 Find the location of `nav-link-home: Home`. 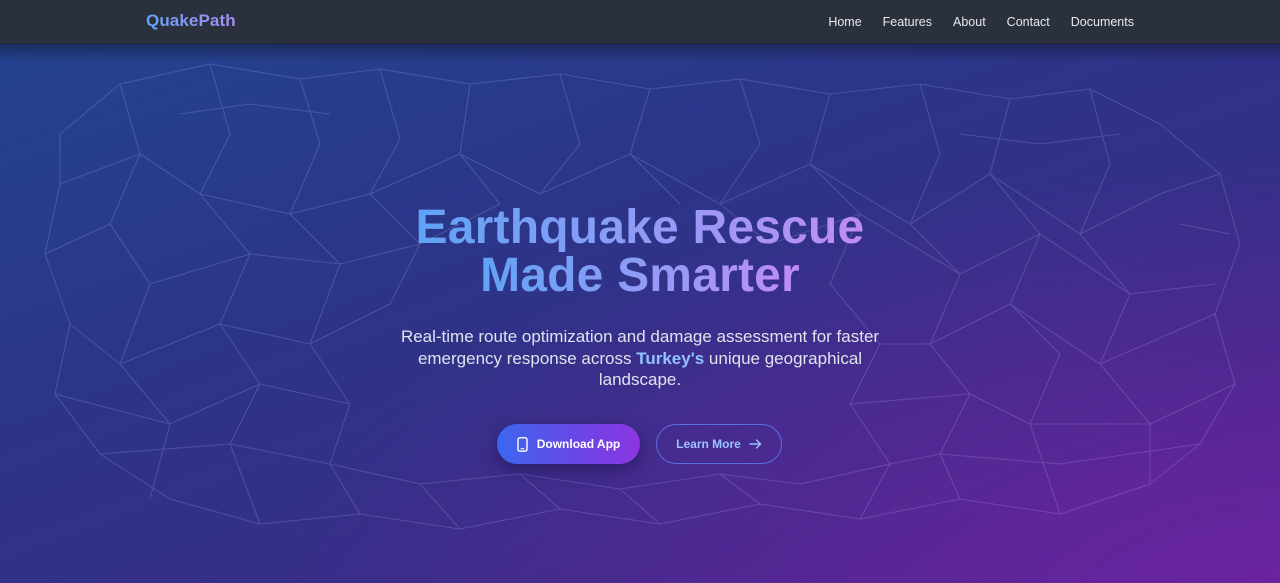

nav-link-home: Home is located at coordinates (844, 22).